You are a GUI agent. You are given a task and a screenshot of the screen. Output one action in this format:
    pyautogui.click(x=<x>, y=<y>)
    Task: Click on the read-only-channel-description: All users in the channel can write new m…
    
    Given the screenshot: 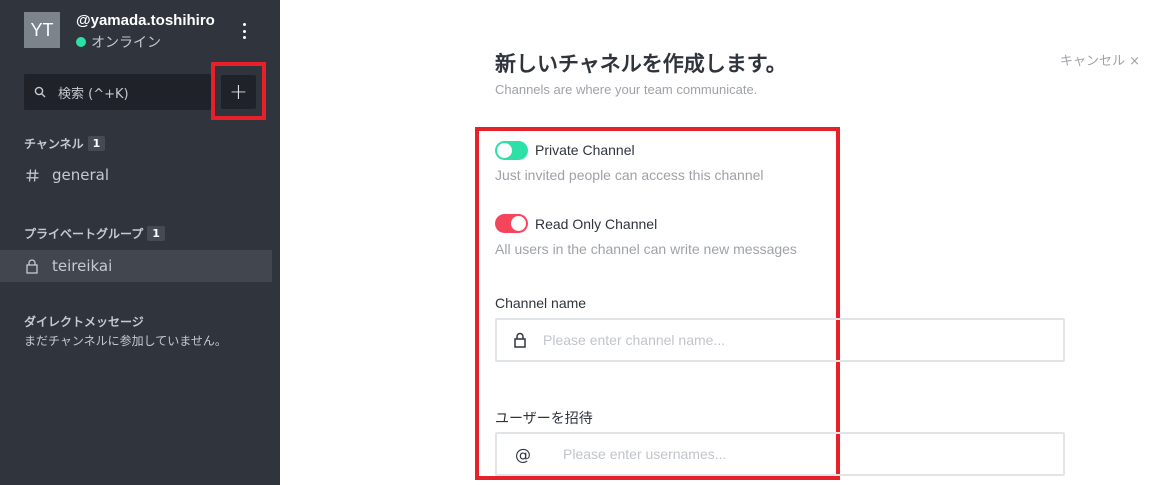 What is the action you would take?
    pyautogui.click(x=646, y=249)
    